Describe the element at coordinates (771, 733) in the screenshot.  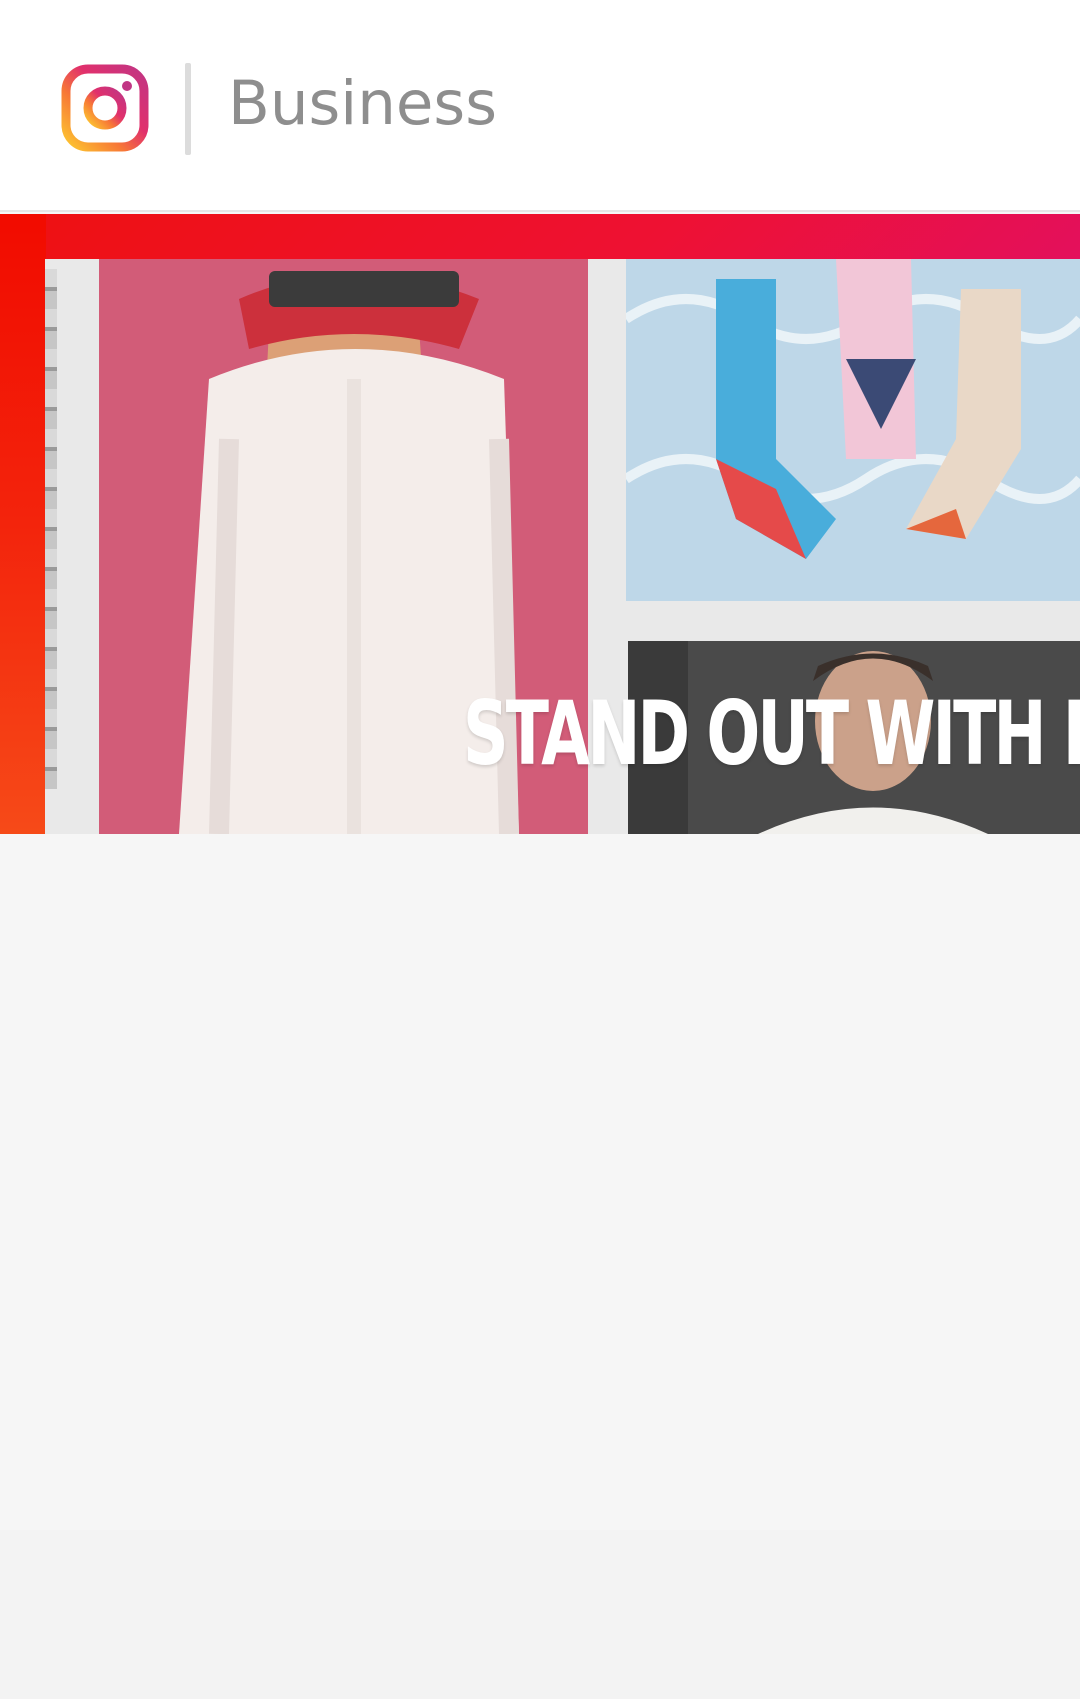
I see `hero-headline: STAND OUT WITH INS` at that location.